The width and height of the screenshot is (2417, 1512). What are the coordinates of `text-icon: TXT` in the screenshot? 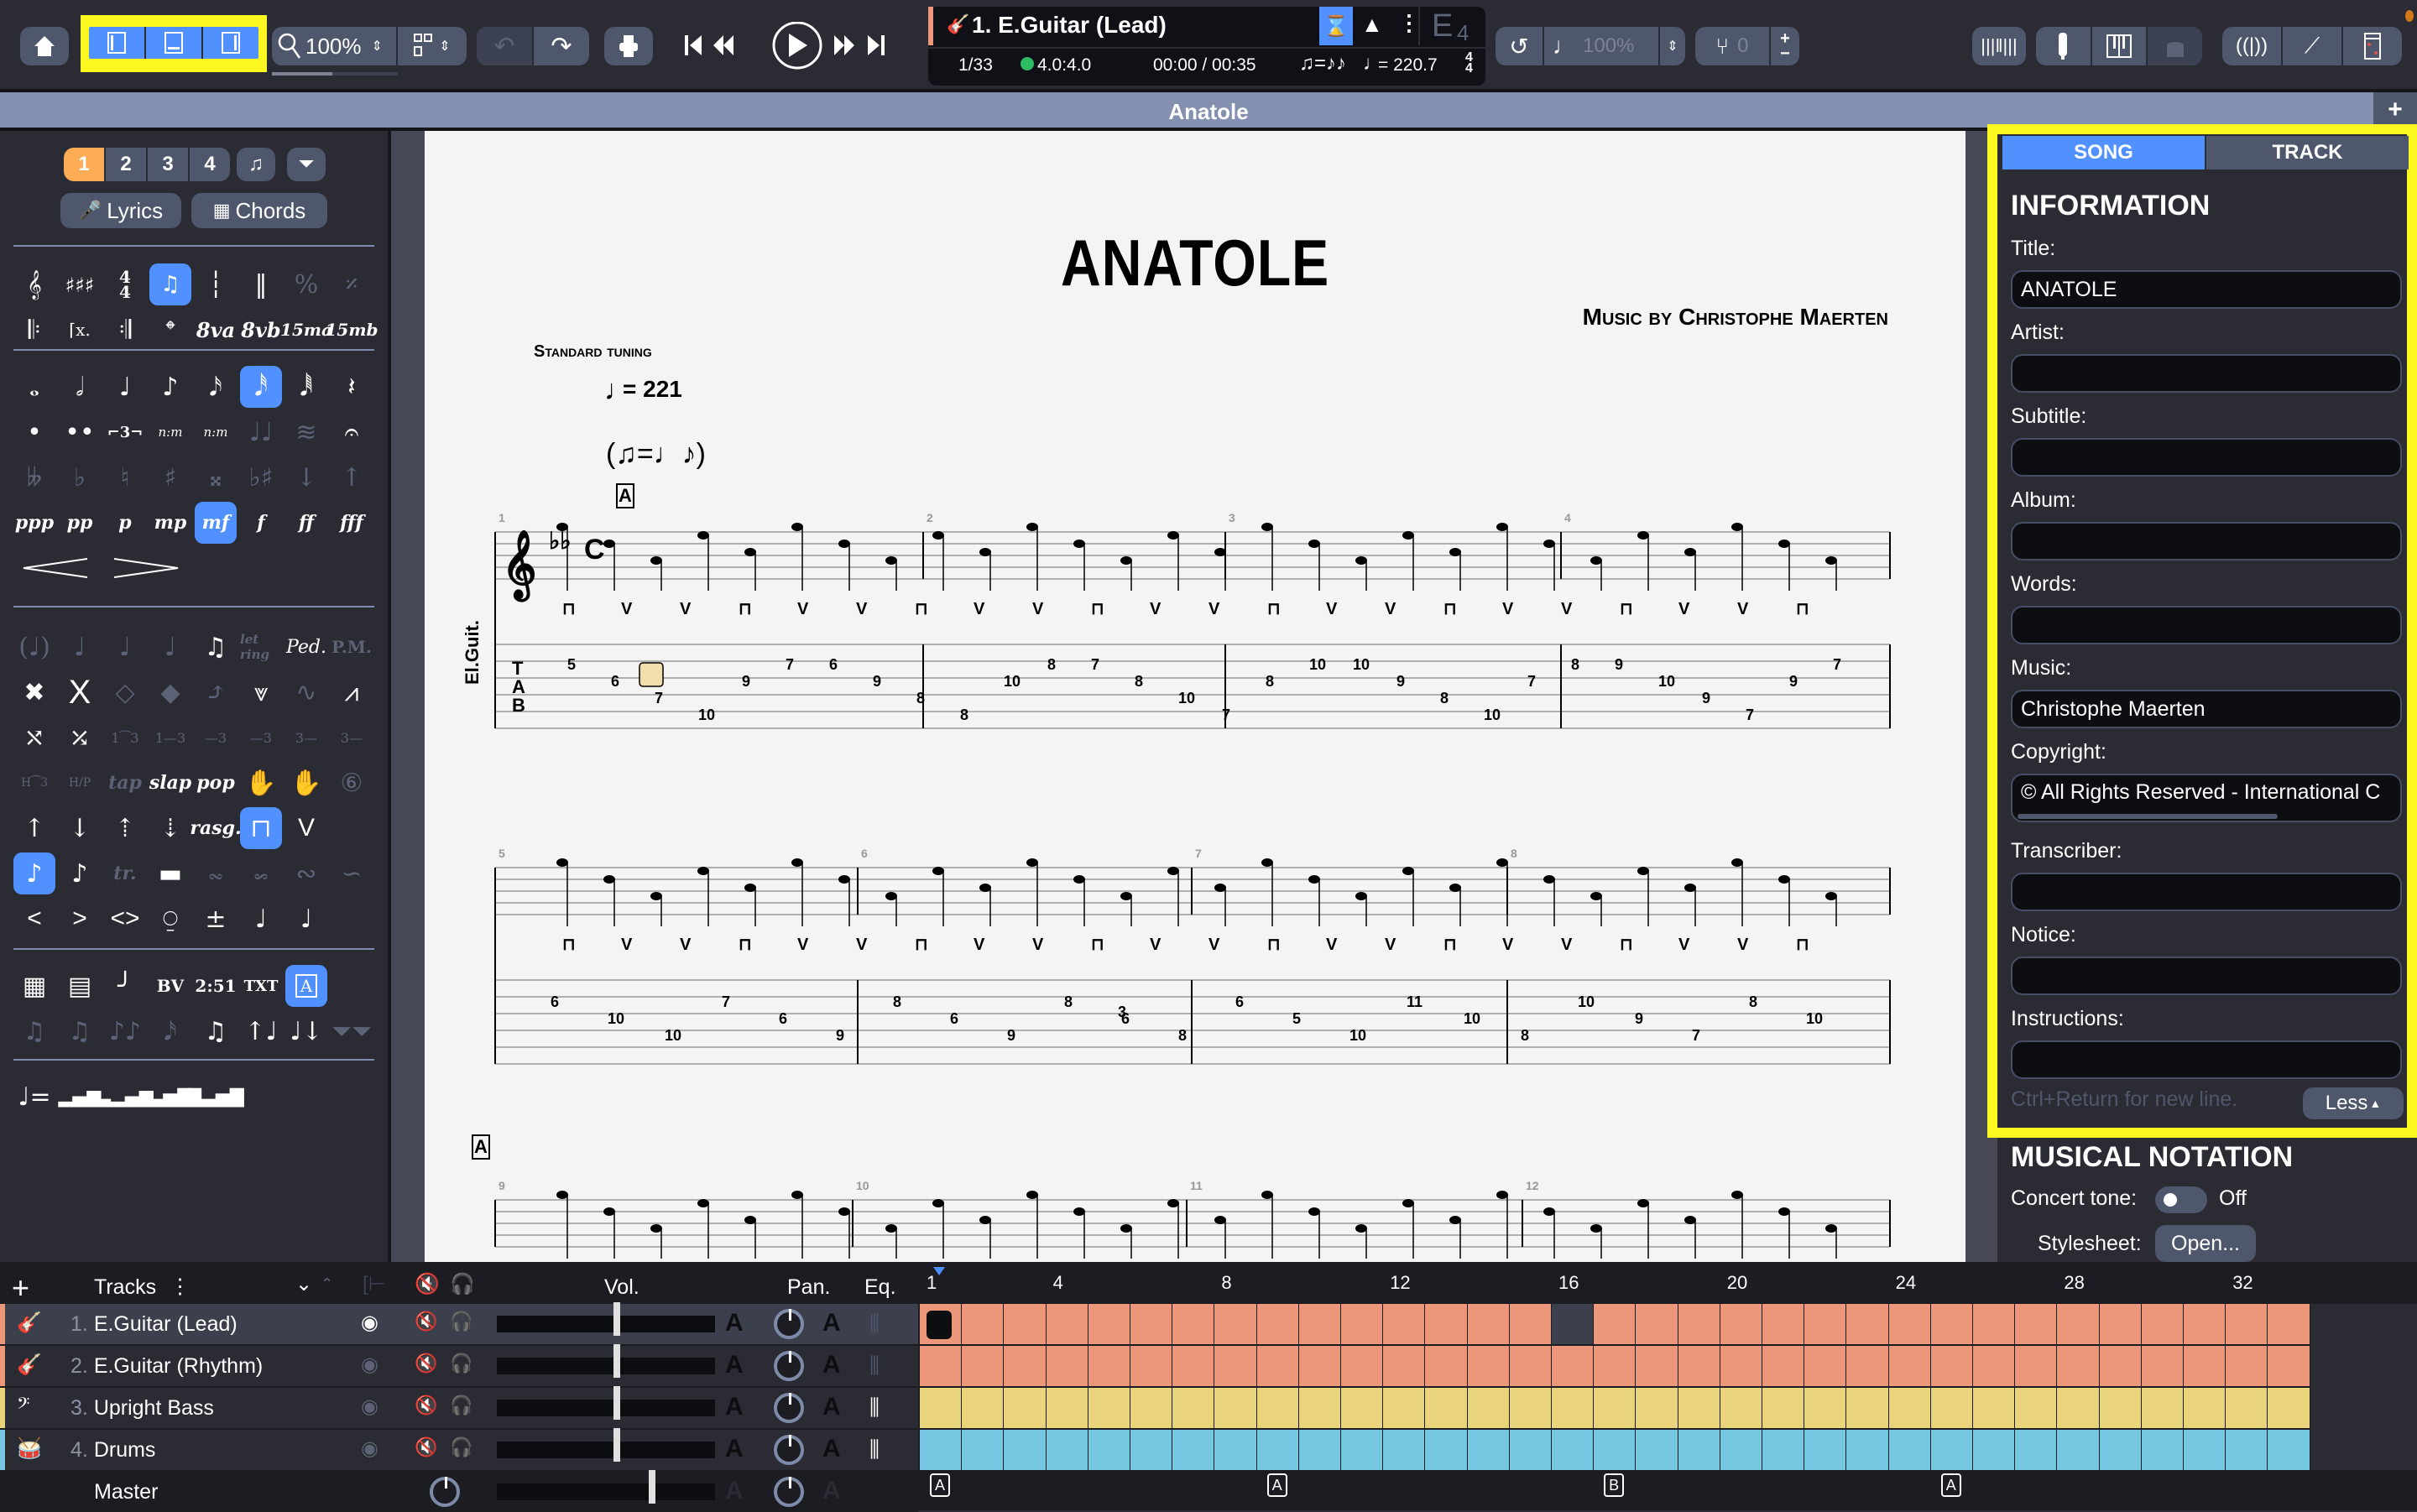 It's located at (261, 986).